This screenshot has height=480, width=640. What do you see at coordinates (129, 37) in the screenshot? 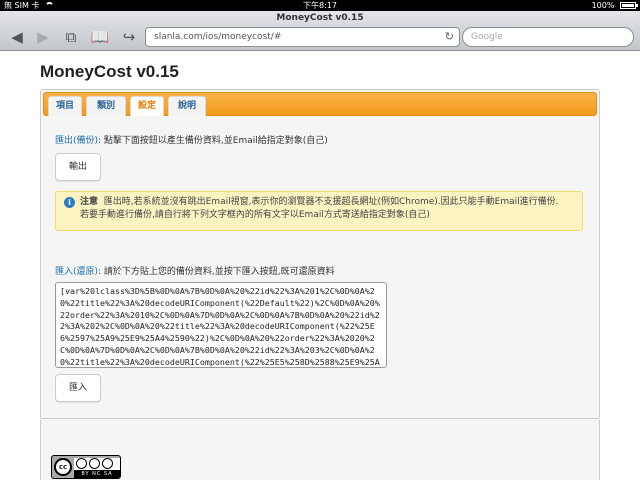
I see `share-icon: ↪` at bounding box center [129, 37].